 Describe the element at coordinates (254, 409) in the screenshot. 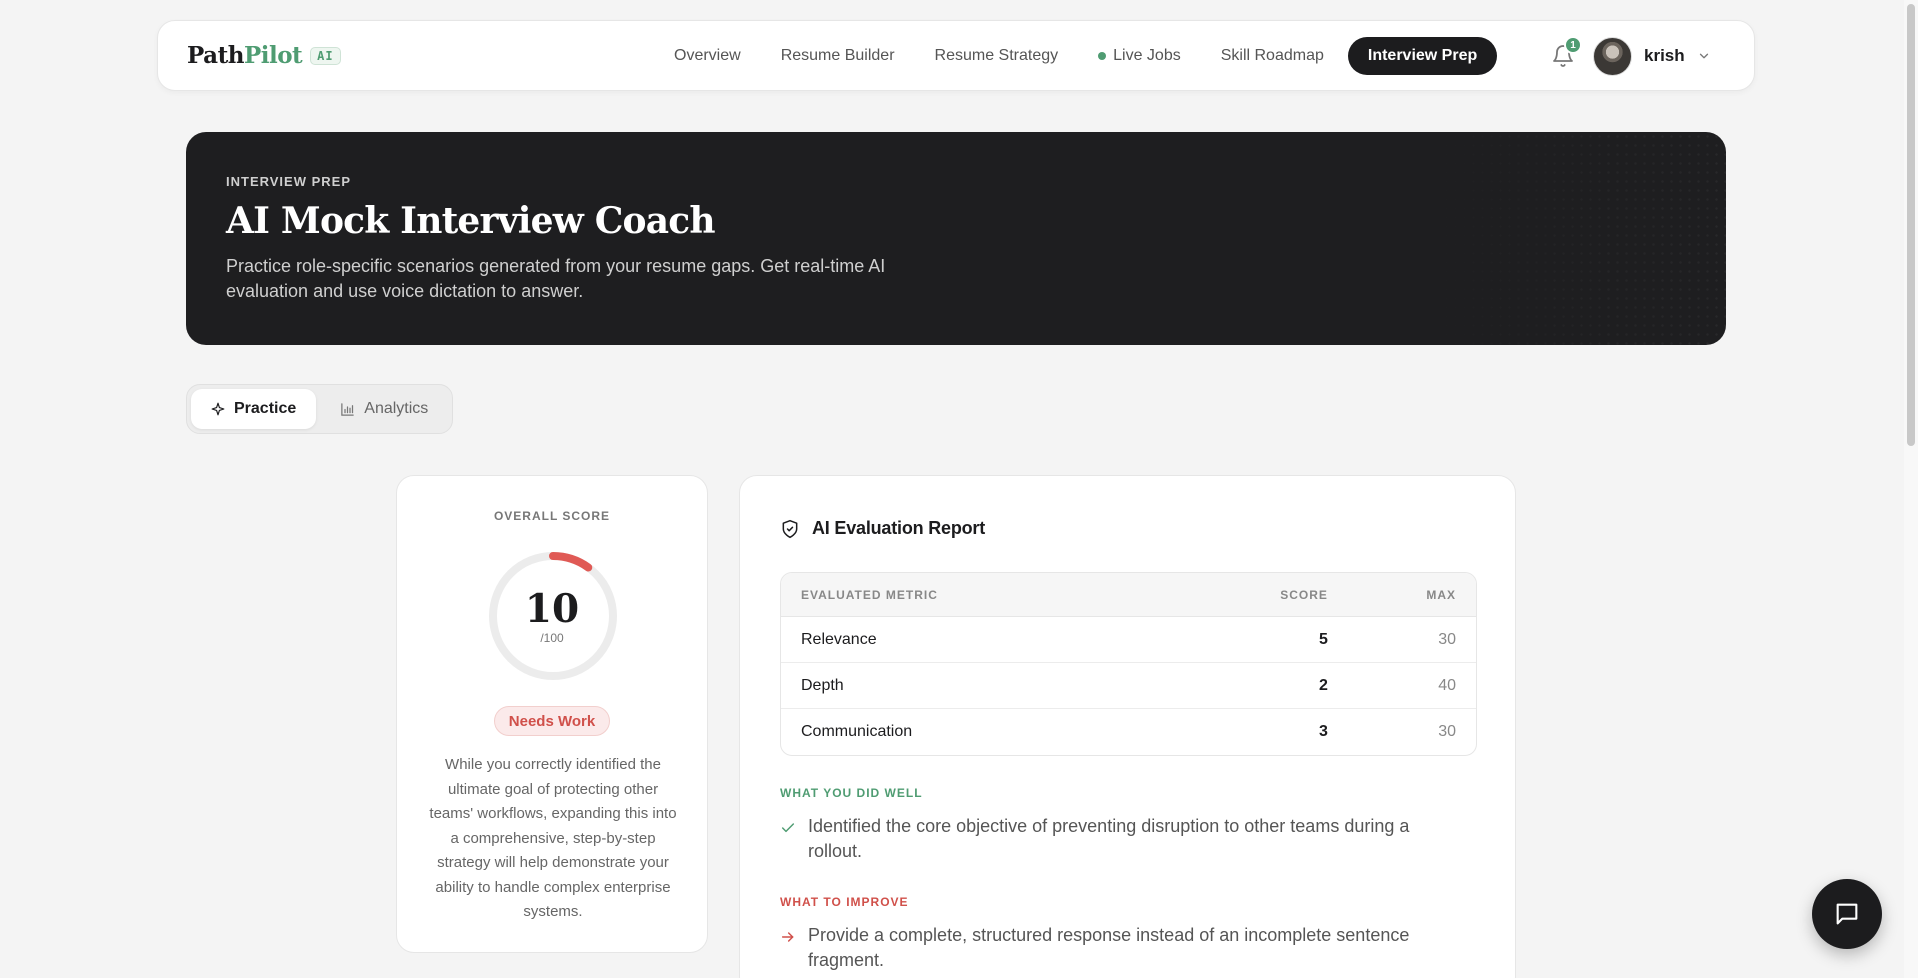

I see `tab-practice: Practice` at that location.